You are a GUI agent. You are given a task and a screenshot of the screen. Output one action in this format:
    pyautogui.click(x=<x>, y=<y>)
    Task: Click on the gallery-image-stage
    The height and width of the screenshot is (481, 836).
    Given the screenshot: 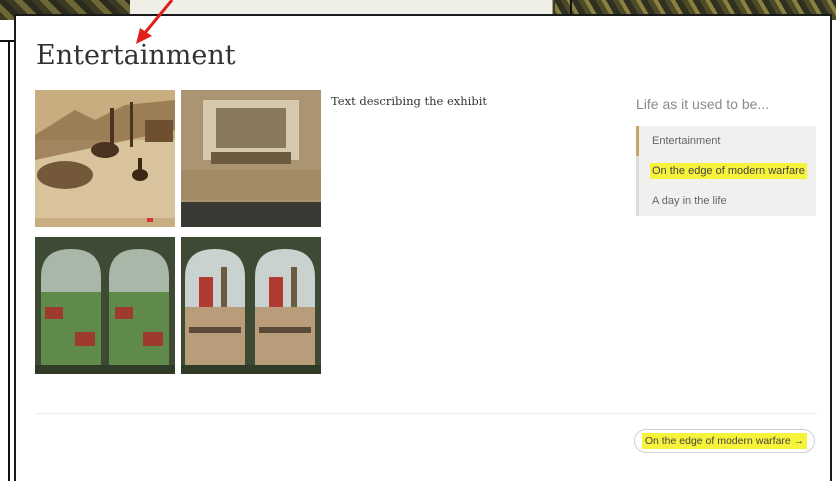 What is the action you would take?
    pyautogui.click(x=251, y=158)
    